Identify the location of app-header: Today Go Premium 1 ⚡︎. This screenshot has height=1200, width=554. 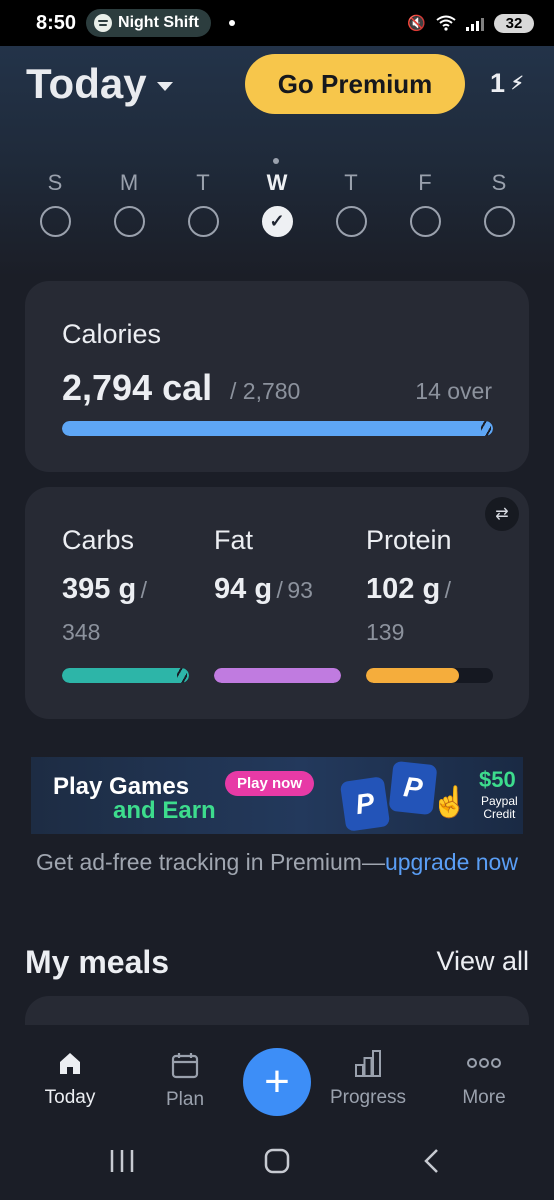
(277, 86).